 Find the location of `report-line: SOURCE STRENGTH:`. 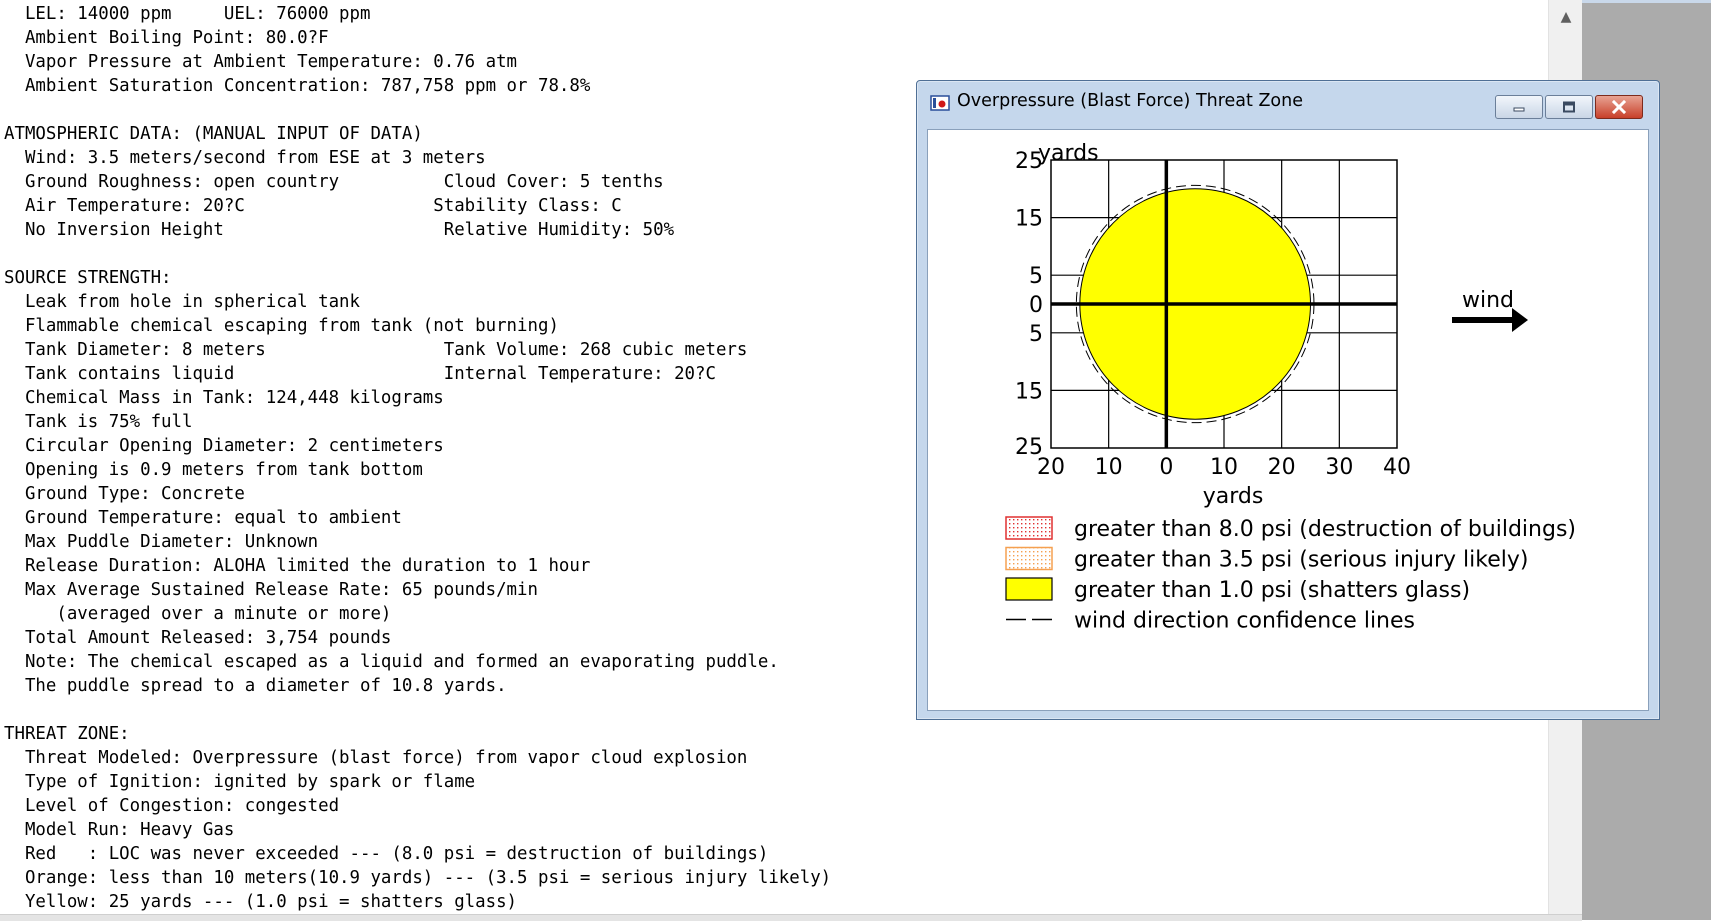

report-line: SOURCE STRENGTH: is located at coordinates (88, 278).